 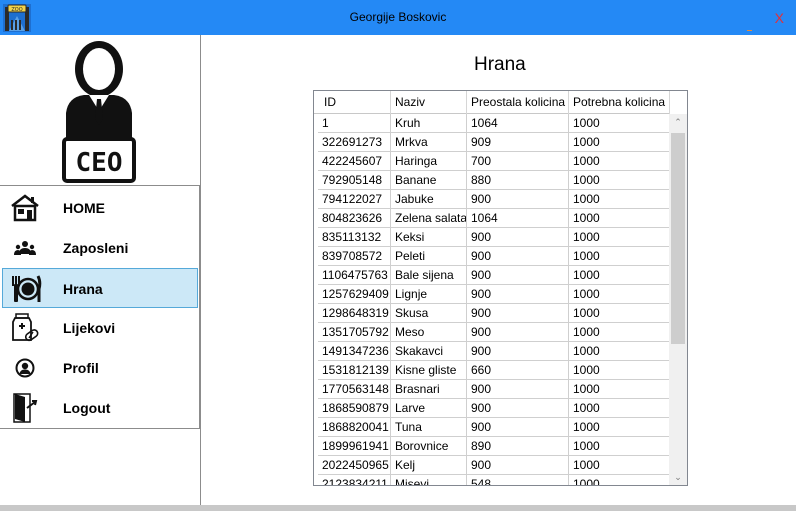 I want to click on scroll-down-icon: ⌄, so click(x=678, y=477).